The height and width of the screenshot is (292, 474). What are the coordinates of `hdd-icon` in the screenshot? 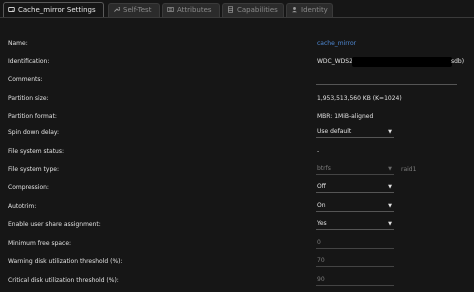 It's located at (11, 9).